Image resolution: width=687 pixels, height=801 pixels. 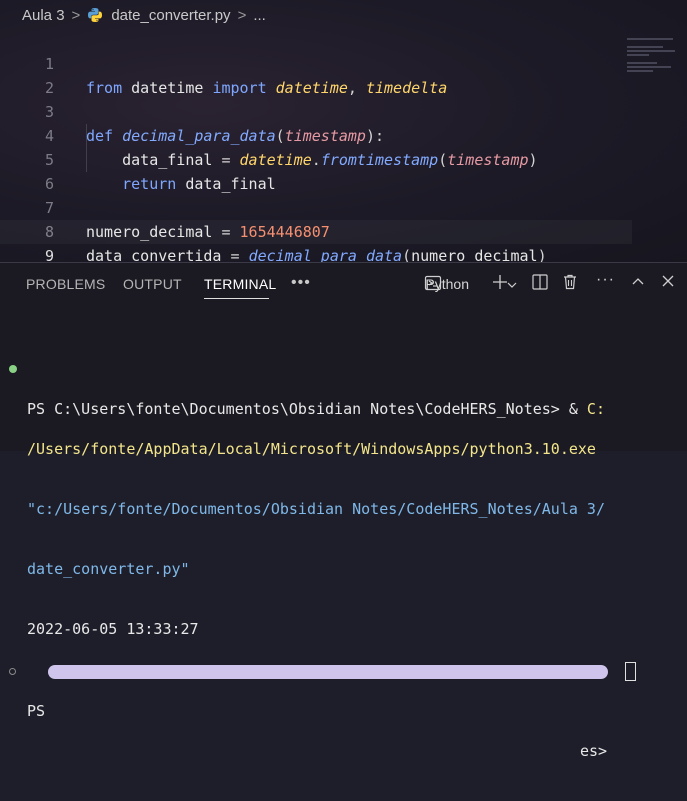 I want to click on terminal-line: 2022-06-05 13:33:27, so click(x=113, y=629).